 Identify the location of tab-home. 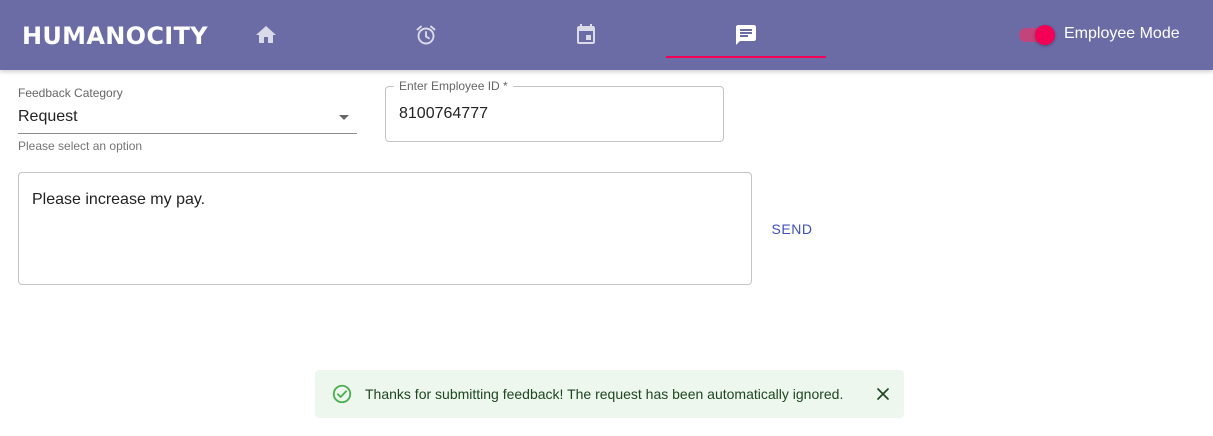
(266, 35).